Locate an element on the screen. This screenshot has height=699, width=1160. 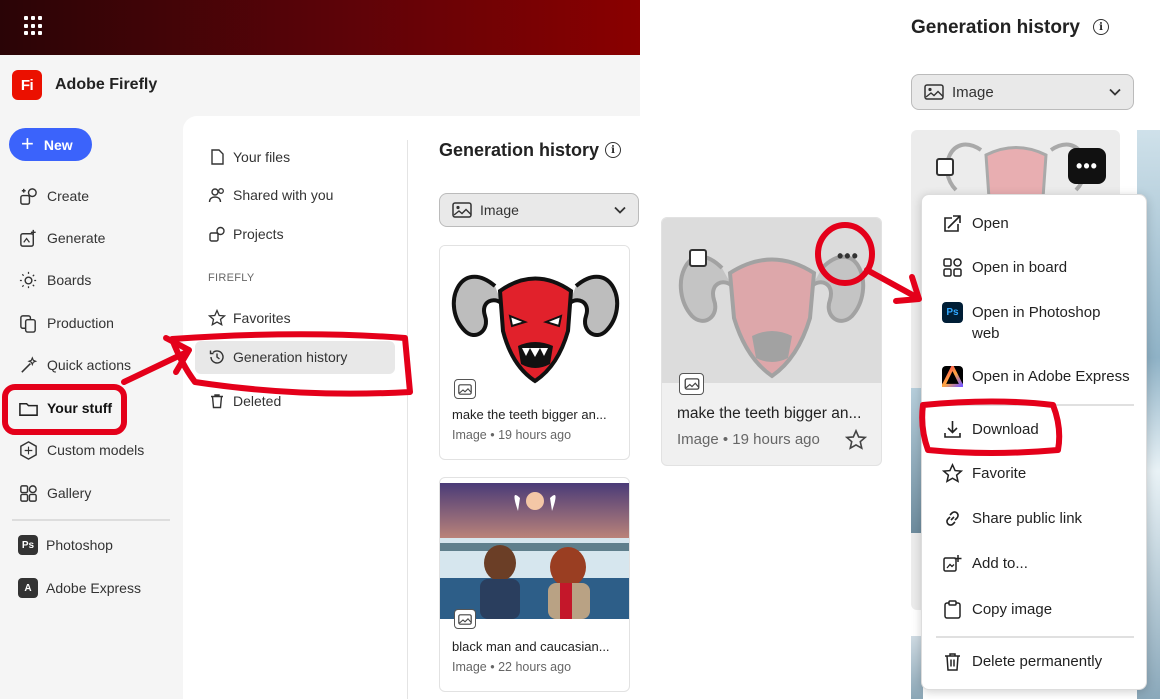
zoomed-card-thumbnail: ••• is located at coordinates (771, 306).